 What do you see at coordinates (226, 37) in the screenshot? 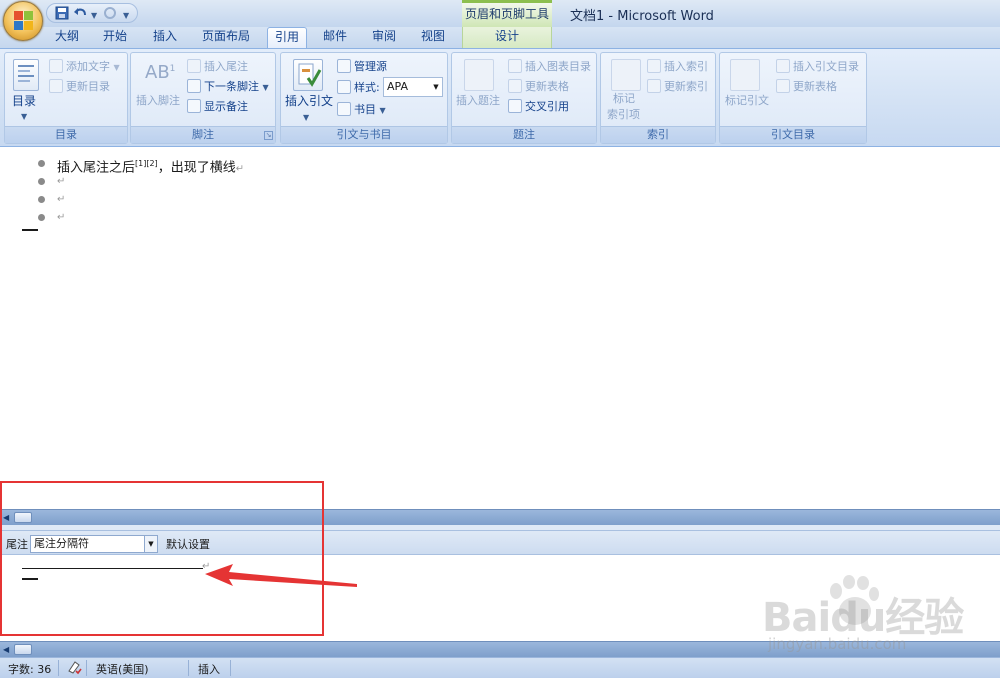
I see `tab-page-layout: 页面布局` at bounding box center [226, 37].